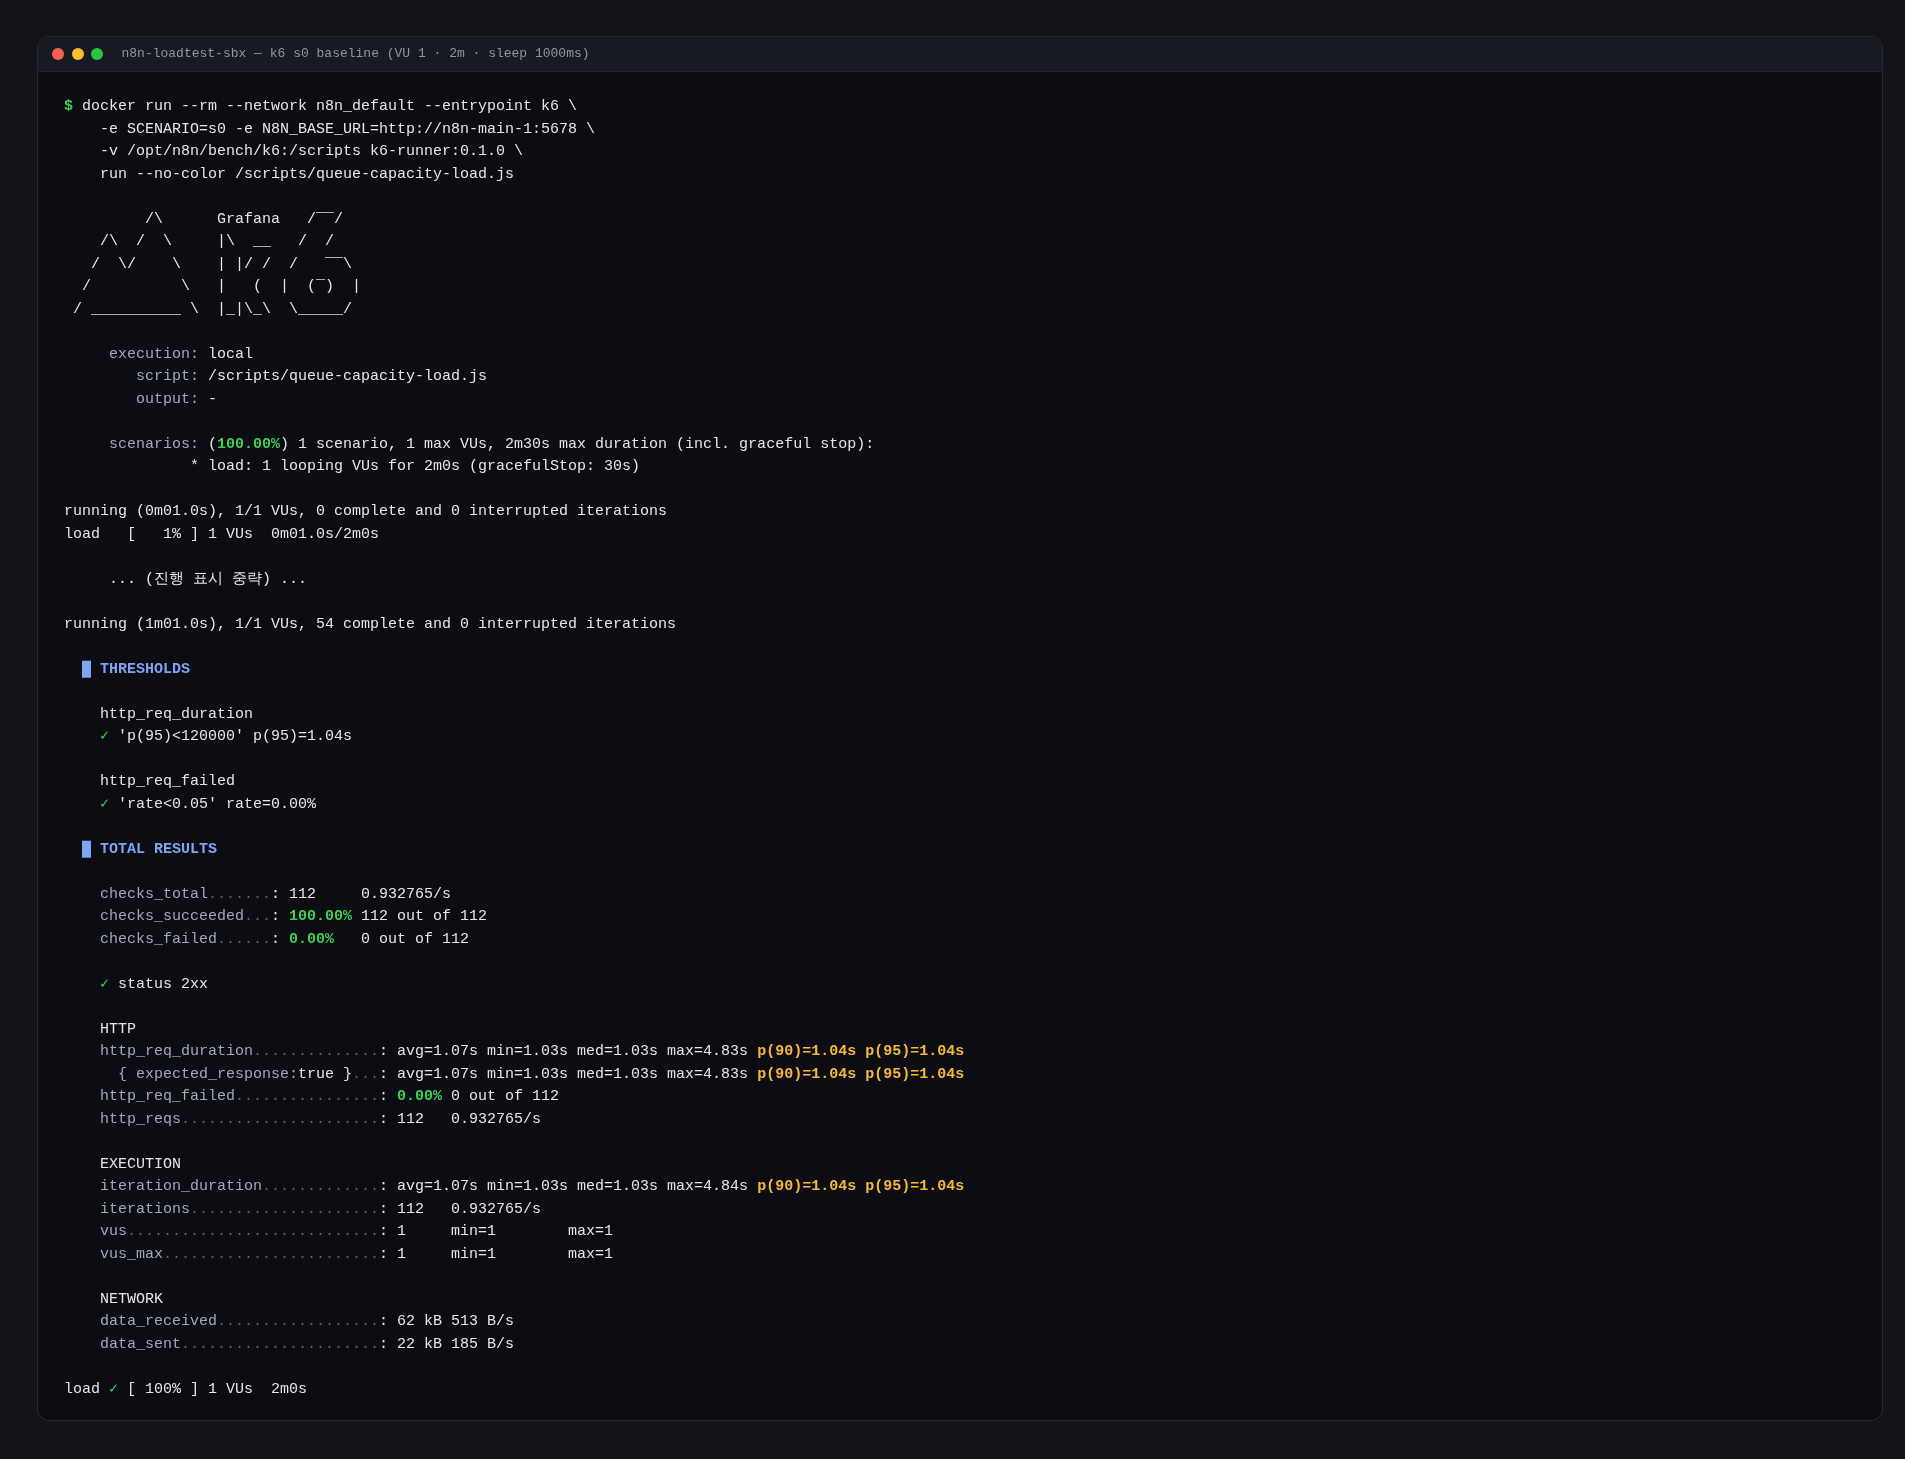 The width and height of the screenshot is (1905, 1459). What do you see at coordinates (285, 939) in the screenshot?
I see `metric-line: checks_failed......: 0.00% 0 out of 112` at bounding box center [285, 939].